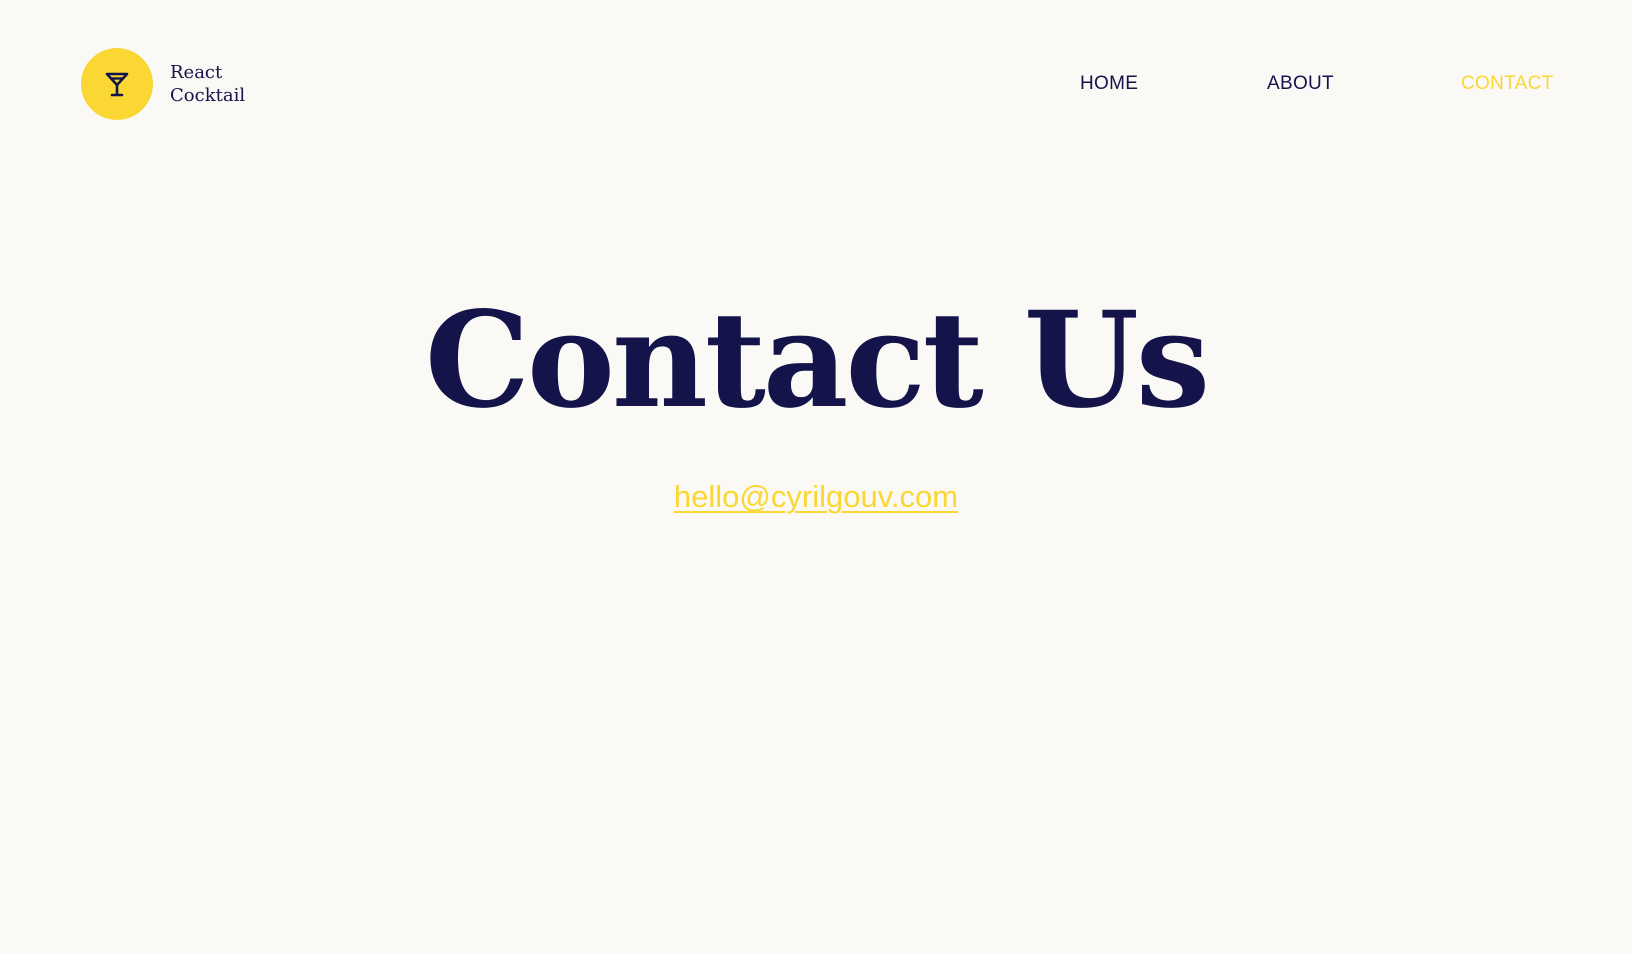 The height and width of the screenshot is (954, 1632). I want to click on email-container: hello@cyrilgouv.com, so click(816, 500).